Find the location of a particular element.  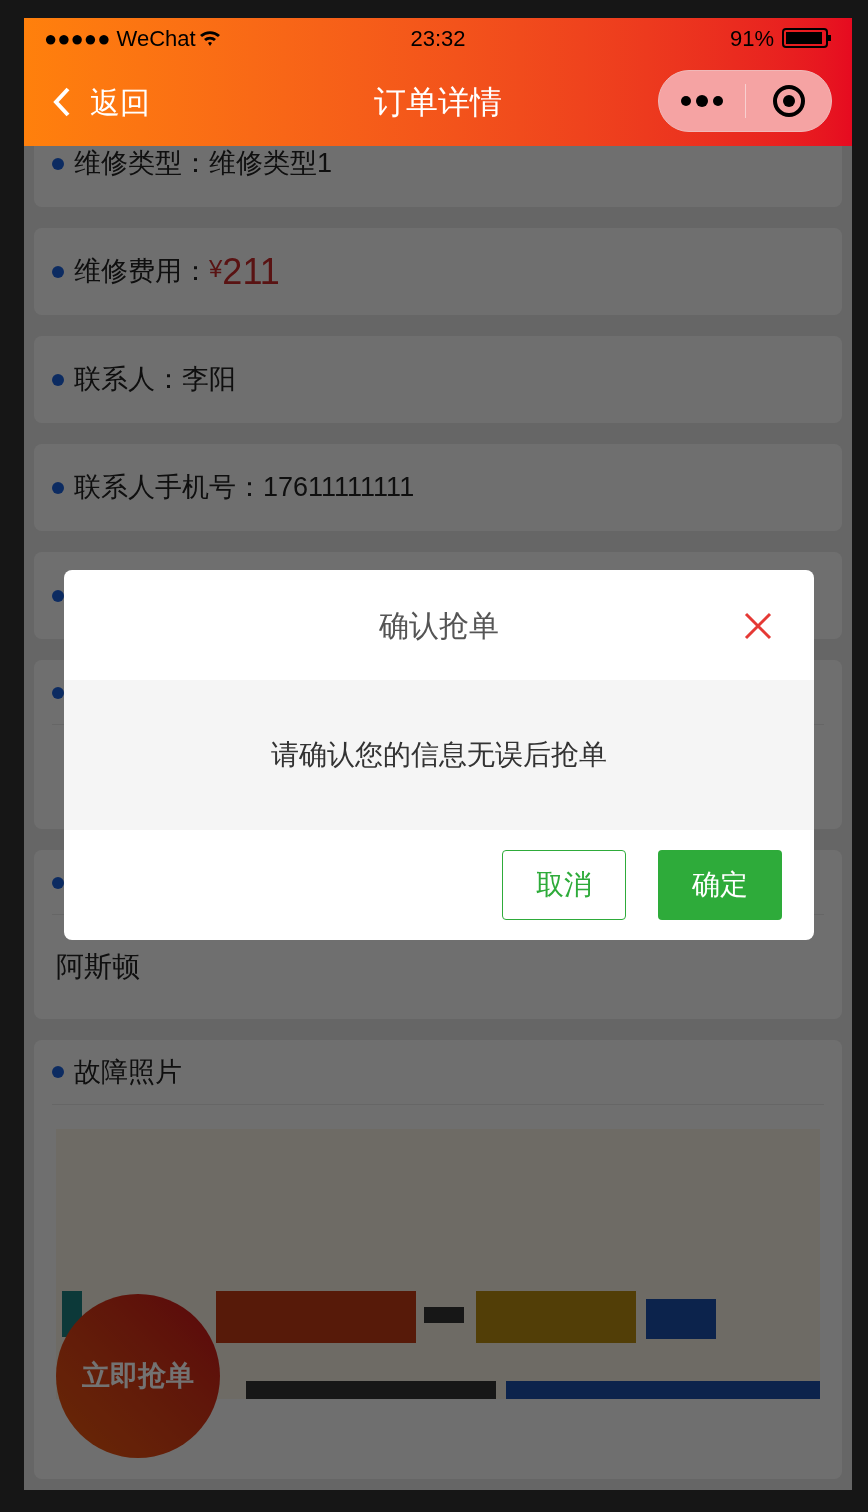

dialog-message: 请确认您的信息无误后抢单 is located at coordinates (439, 755).